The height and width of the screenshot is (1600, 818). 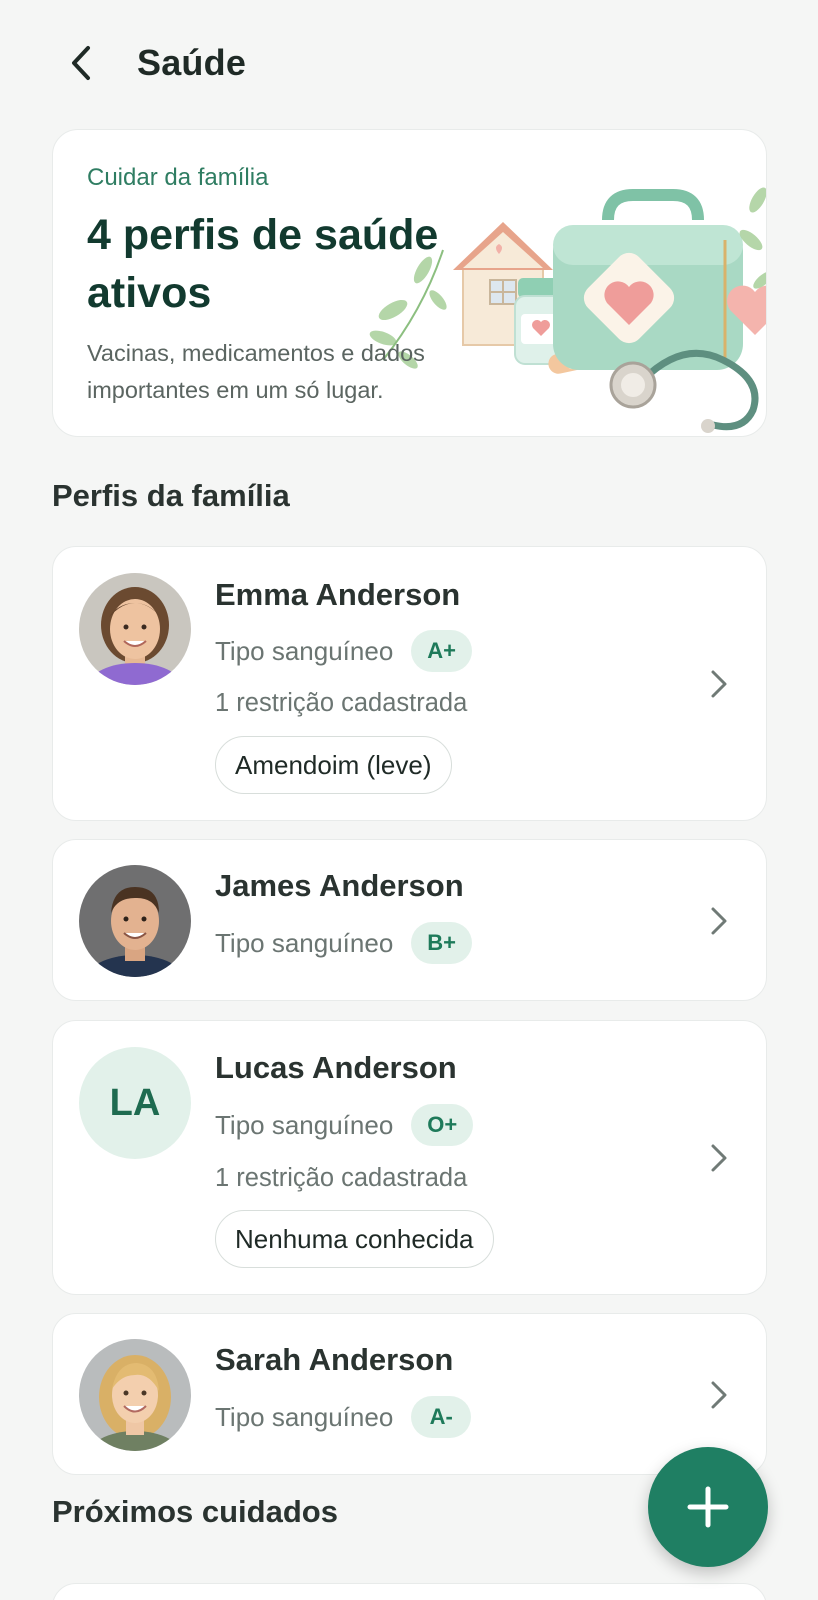 What do you see at coordinates (442, 943) in the screenshot?
I see `blood-type-badge: B+` at bounding box center [442, 943].